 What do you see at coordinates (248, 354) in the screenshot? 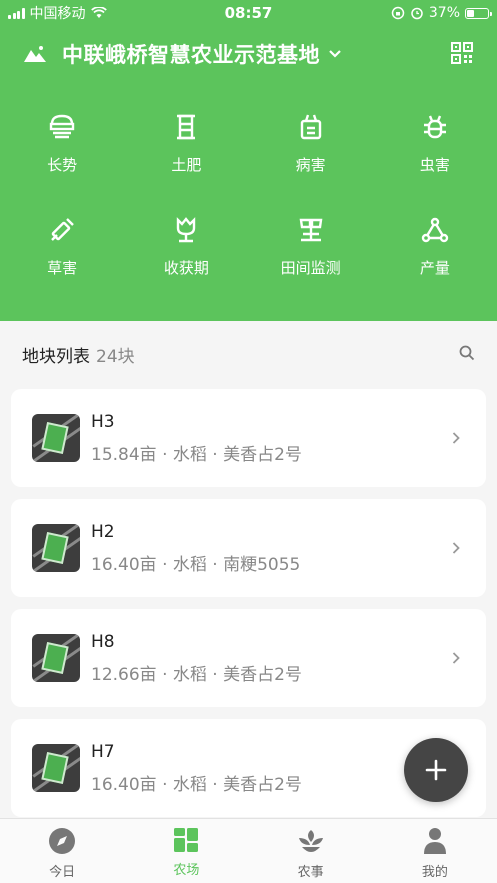
I see `plot-list-header: 地块列表 24块` at bounding box center [248, 354].